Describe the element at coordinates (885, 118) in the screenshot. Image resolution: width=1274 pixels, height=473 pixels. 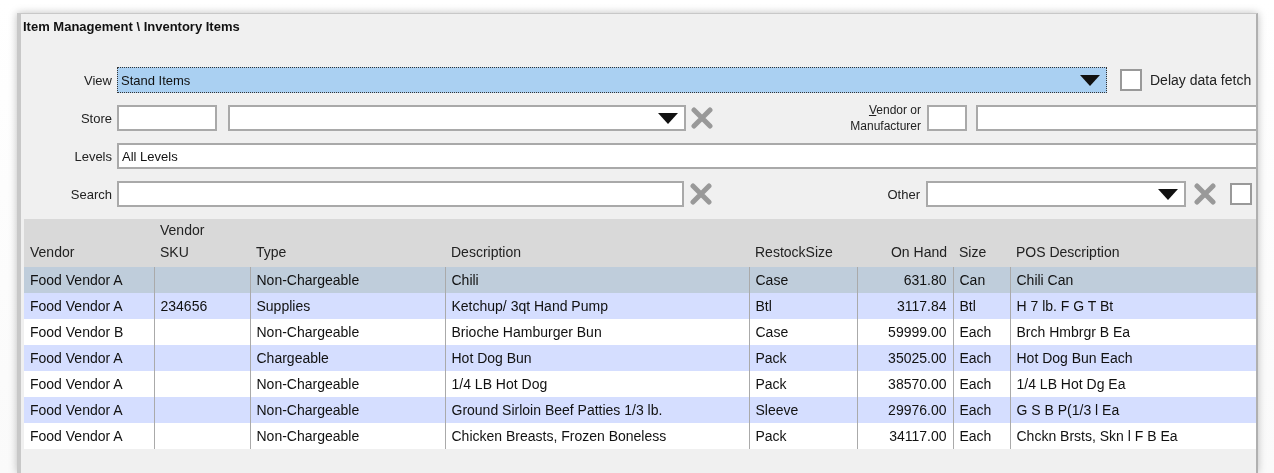
I see `field-label: Vendor or Manufacturer` at that location.